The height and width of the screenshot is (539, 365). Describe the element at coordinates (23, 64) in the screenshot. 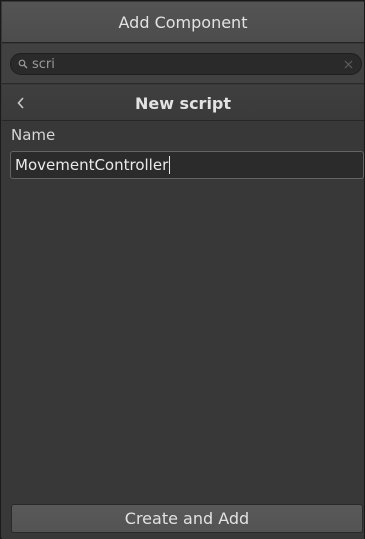

I see `search-icon` at that location.